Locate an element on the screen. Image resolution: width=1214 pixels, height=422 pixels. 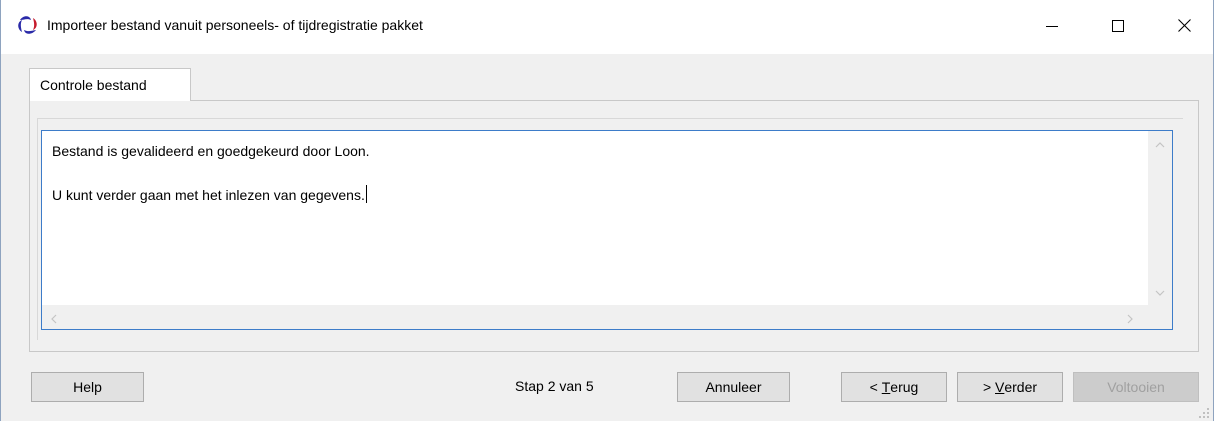
back-button: < Terug is located at coordinates (894, 387).